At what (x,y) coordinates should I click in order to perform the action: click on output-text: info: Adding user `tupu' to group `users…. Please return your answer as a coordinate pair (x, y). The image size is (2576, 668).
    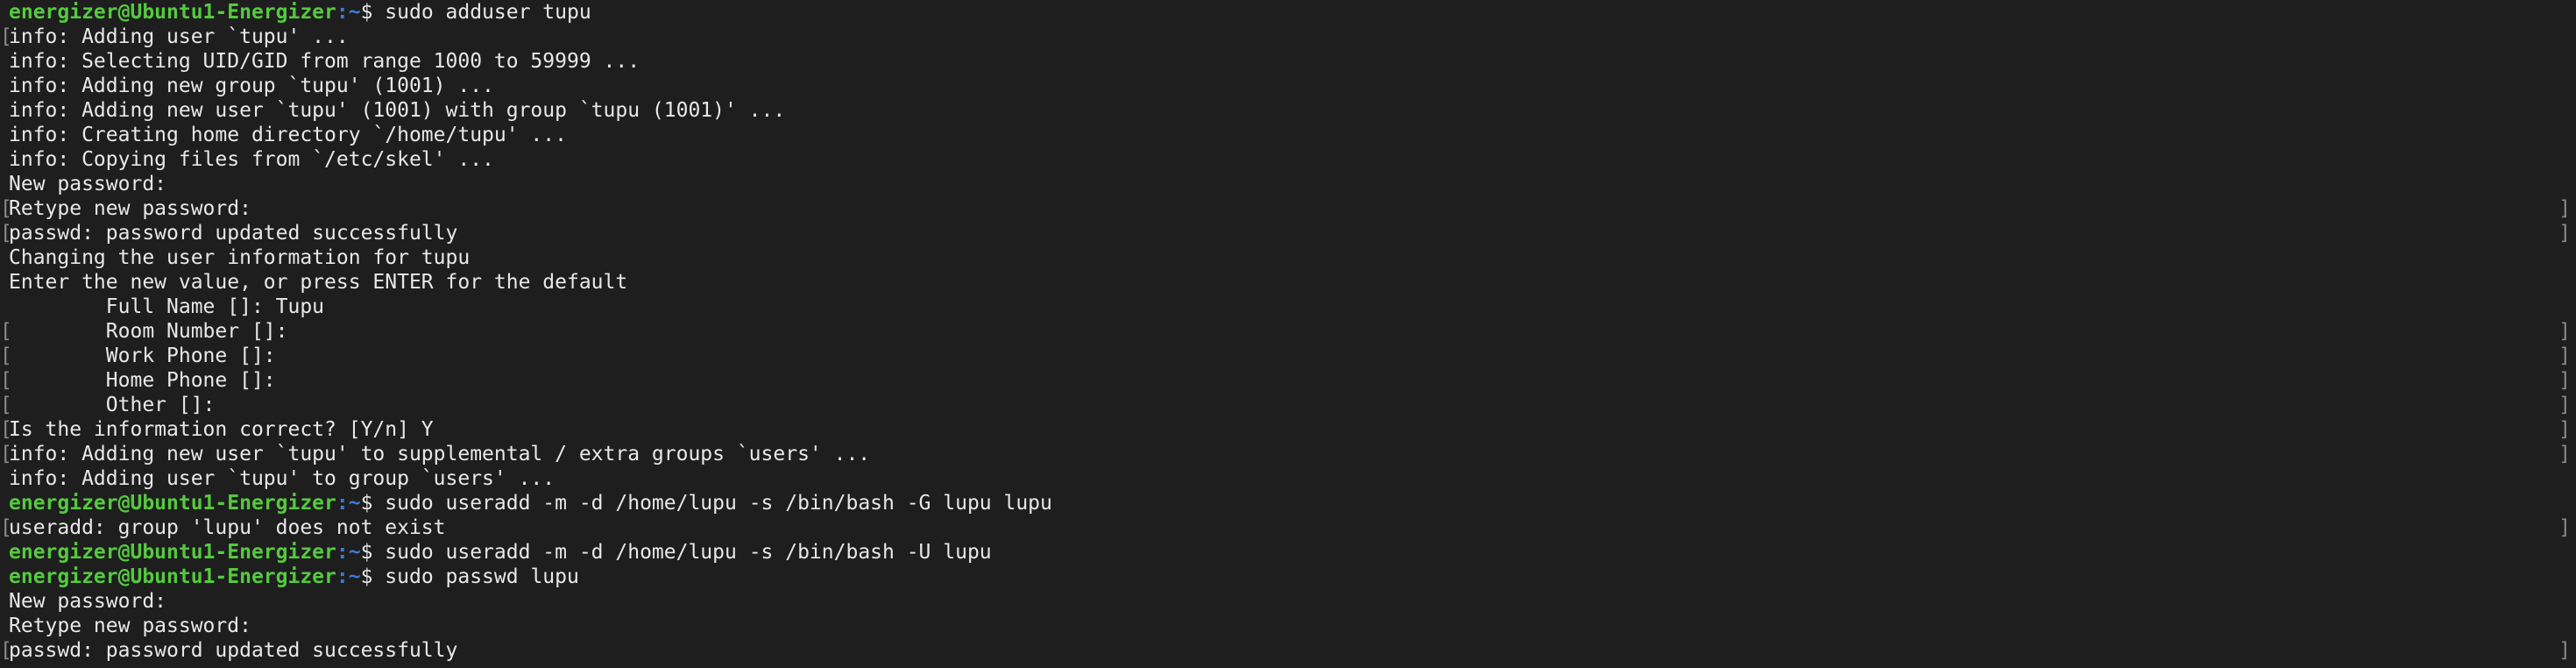
    Looking at the image, I should click on (282, 478).